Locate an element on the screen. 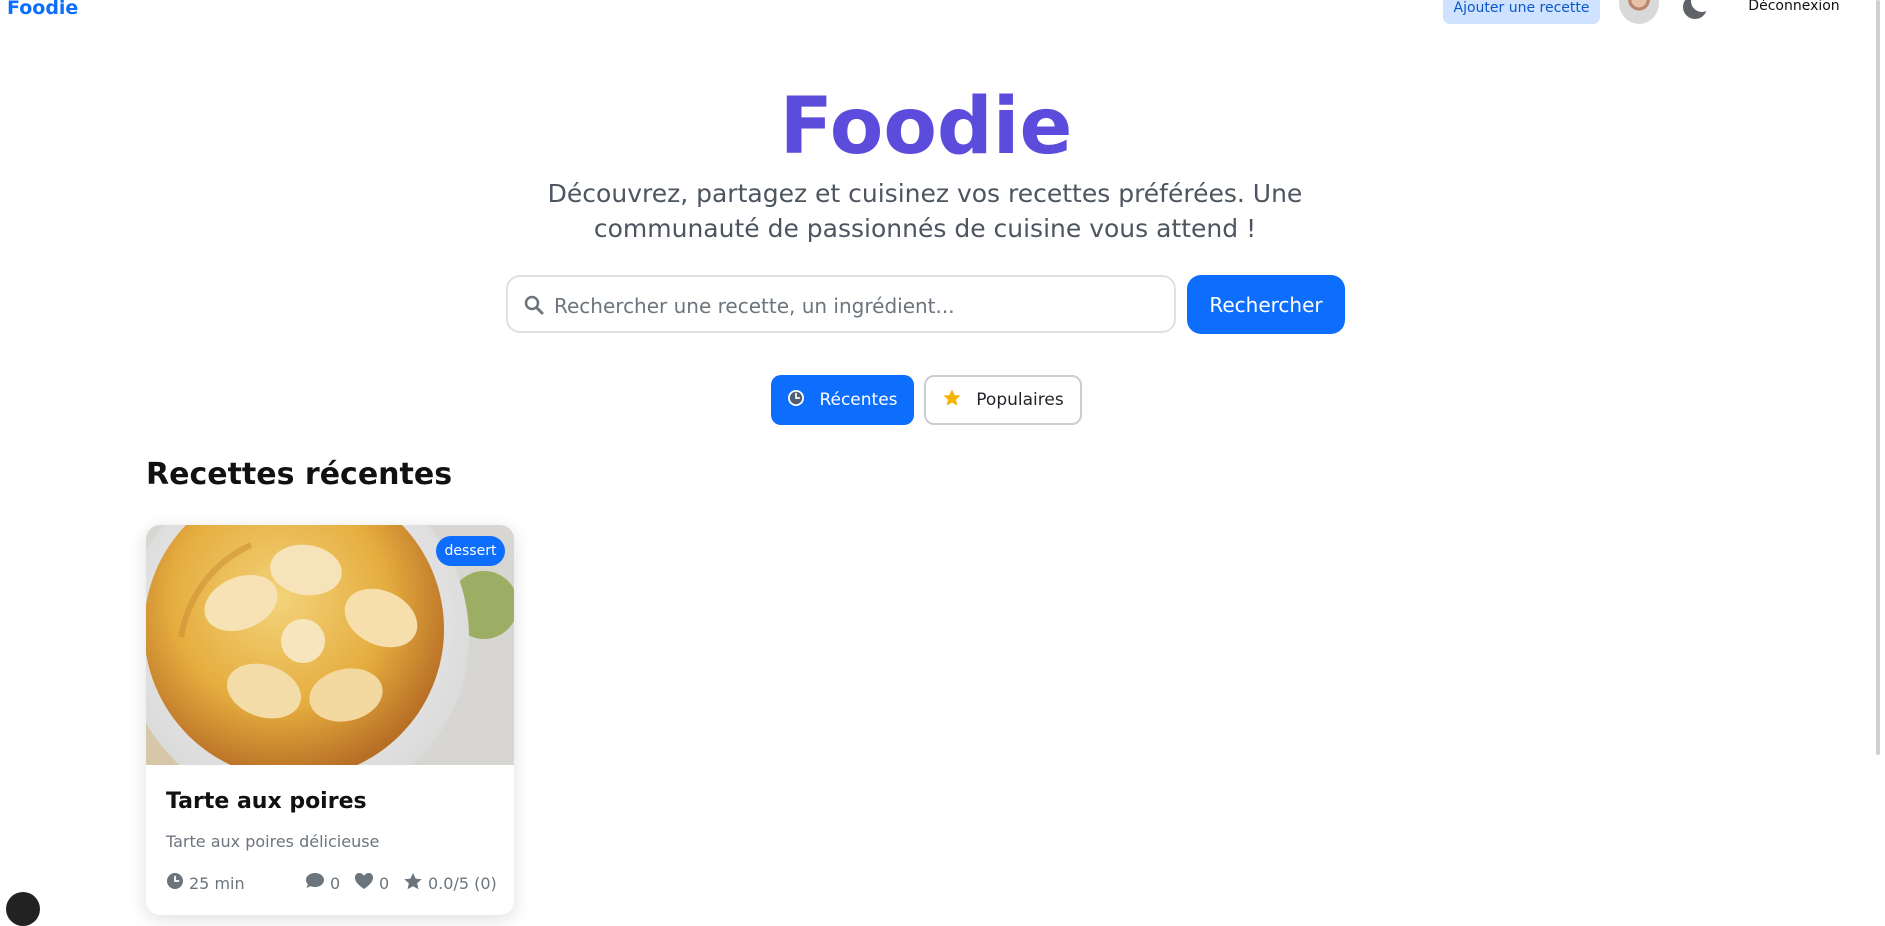  recipe-time-value: 25 min is located at coordinates (217, 883).